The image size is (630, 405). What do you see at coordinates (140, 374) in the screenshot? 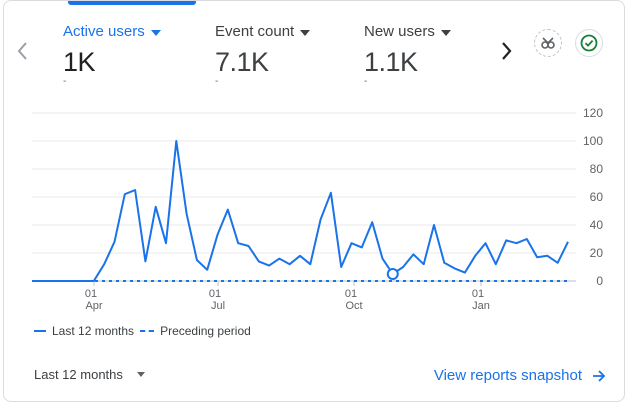
I see `dropdown-caret-icon` at bounding box center [140, 374].